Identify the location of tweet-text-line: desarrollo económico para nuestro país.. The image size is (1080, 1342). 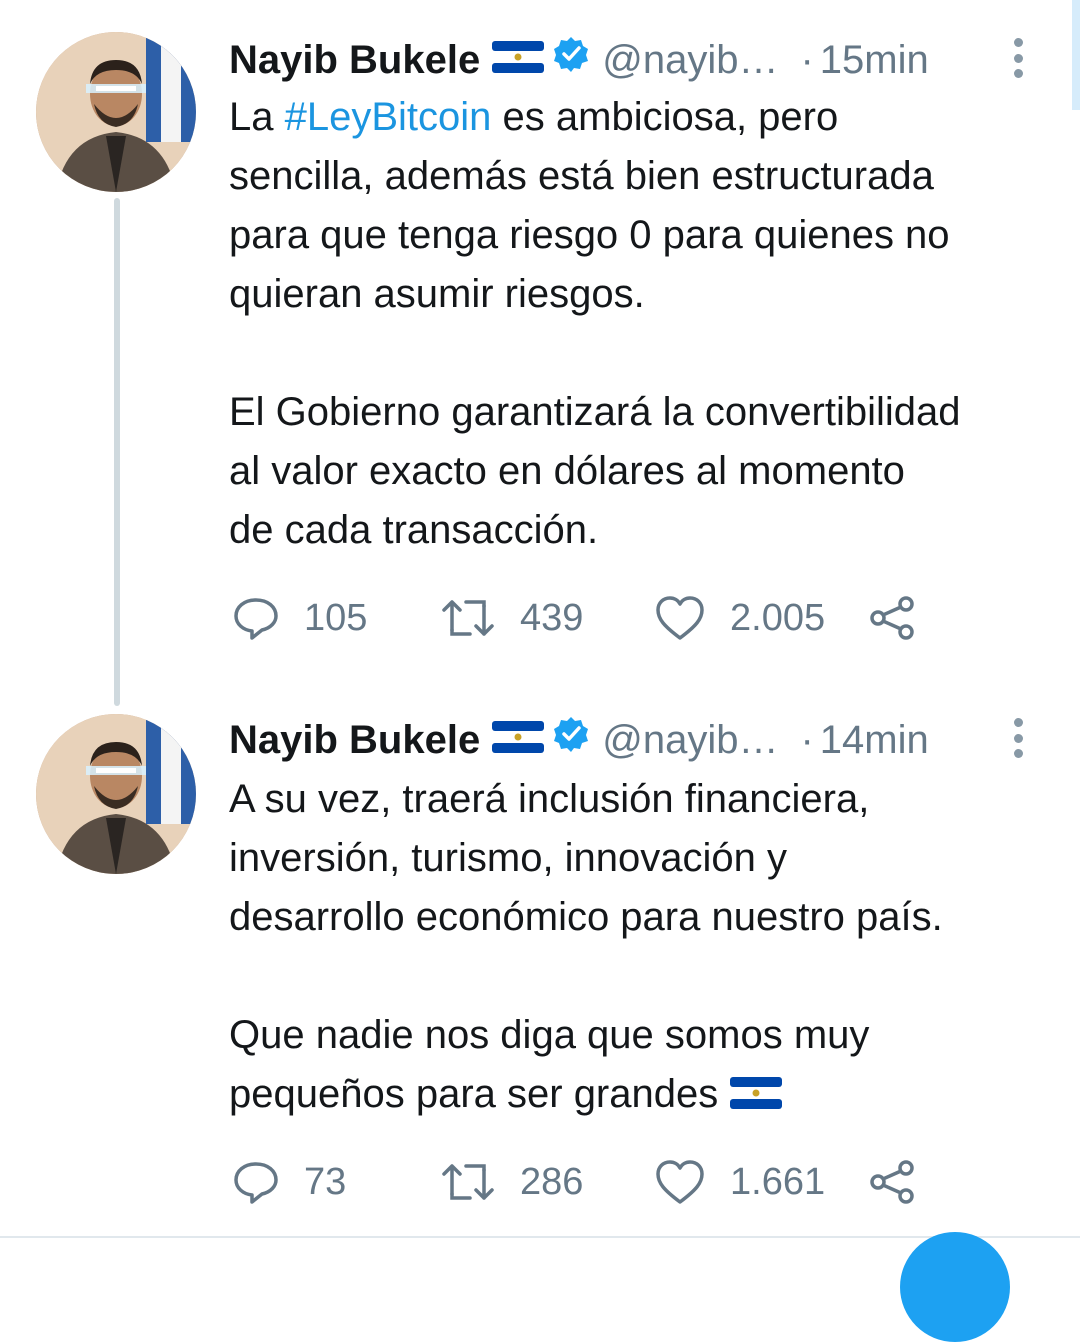
(586, 917).